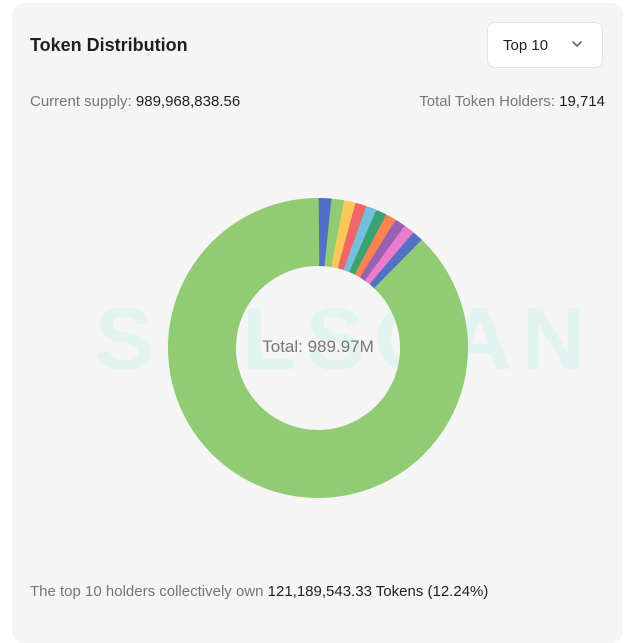  I want to click on summary-value: 121,189,543.33 Tokens (12.24%), so click(378, 591).